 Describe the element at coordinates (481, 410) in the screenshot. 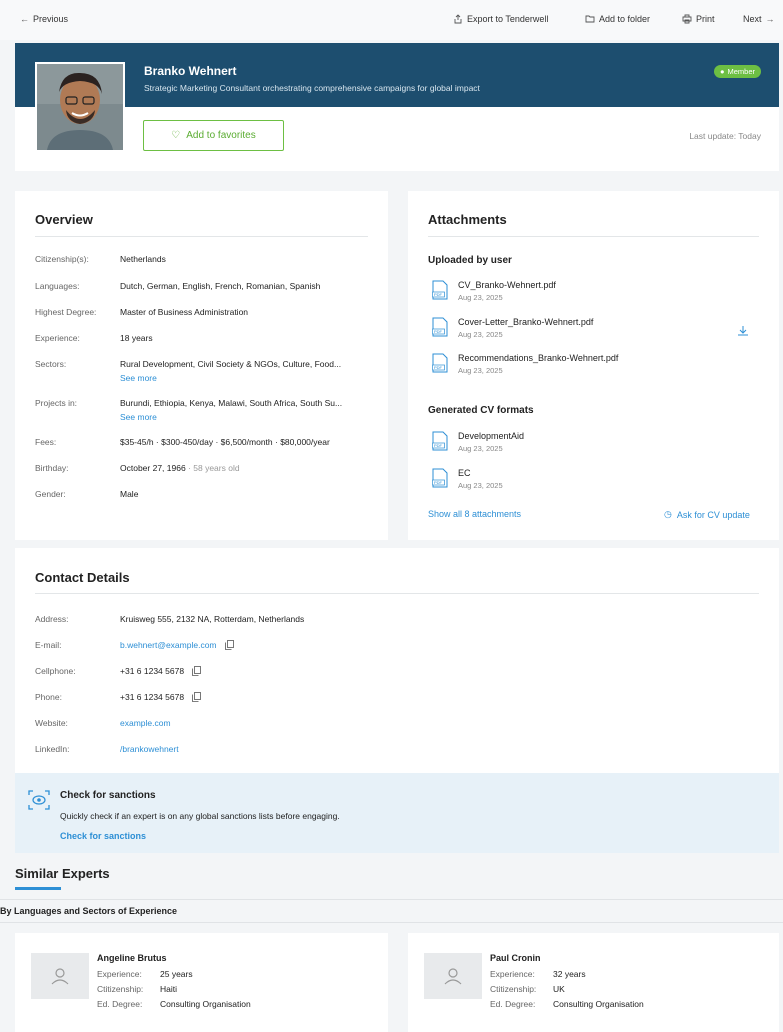

I see `generated-cv-heading: Generated CV formats` at that location.